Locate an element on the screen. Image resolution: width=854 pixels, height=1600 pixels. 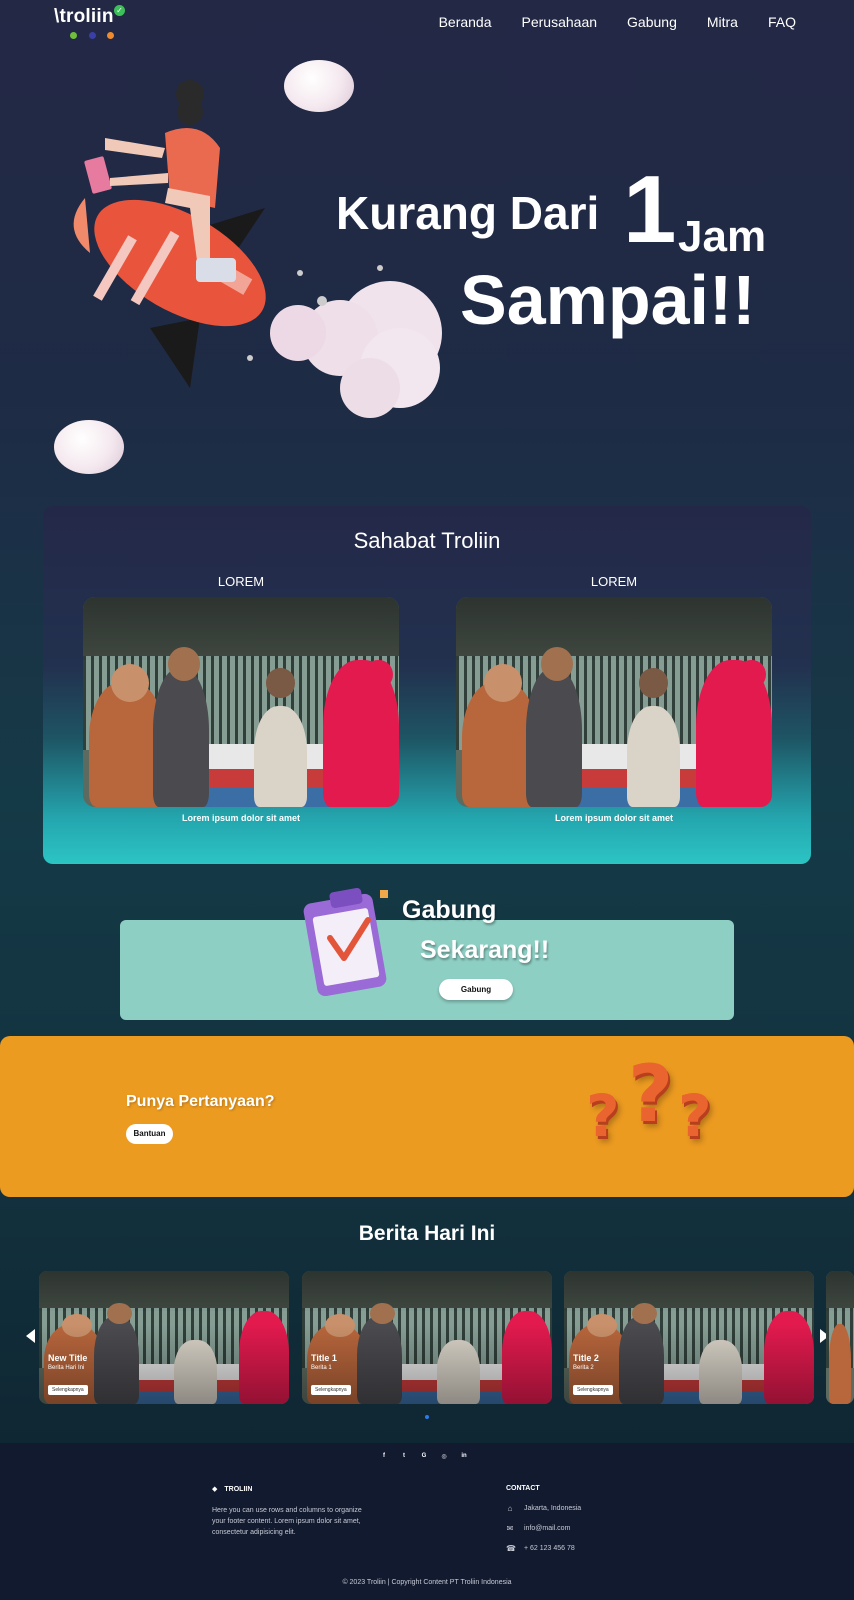
hero-line2: Sampai!! is located at coordinates (608, 300).